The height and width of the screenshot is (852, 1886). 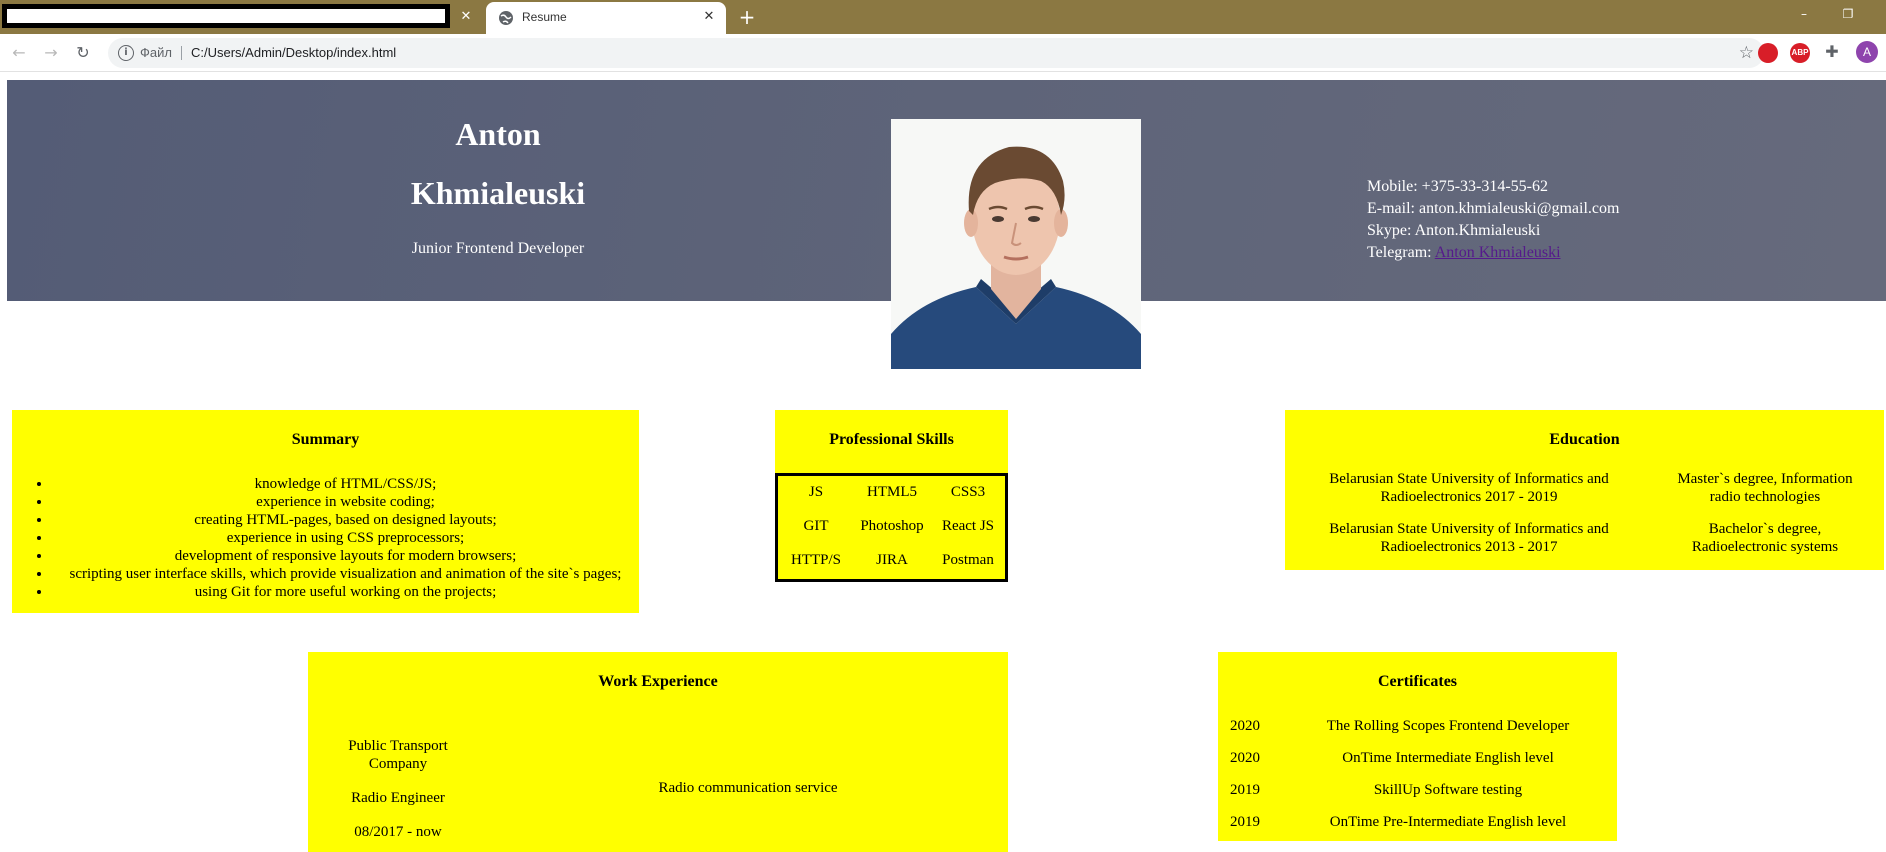 What do you see at coordinates (398, 755) in the screenshot?
I see `work-company: Public Transport Company` at bounding box center [398, 755].